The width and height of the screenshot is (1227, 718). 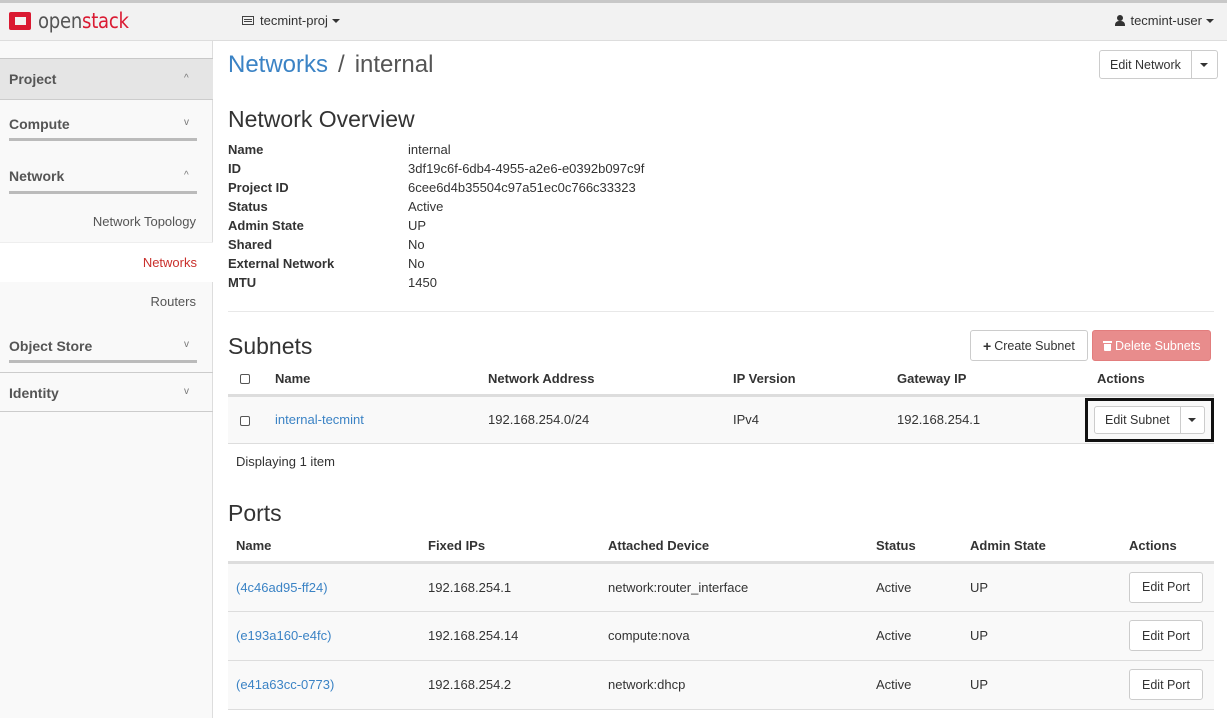 I want to click on column-header-fixed-ips: Fixed IPs, so click(x=518, y=547).